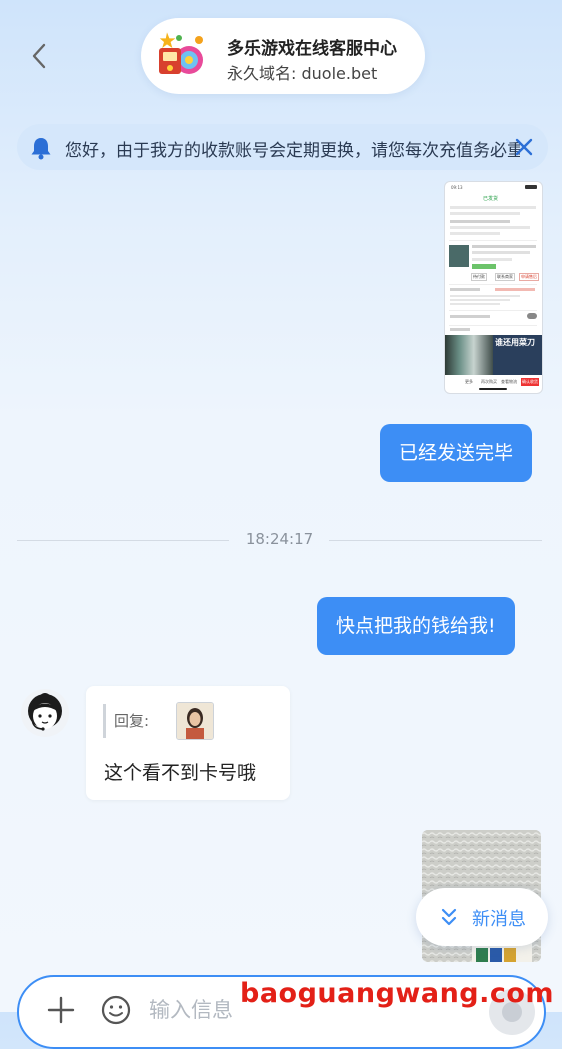 This screenshot has width=562, height=1049. I want to click on back-button, so click(39, 56).